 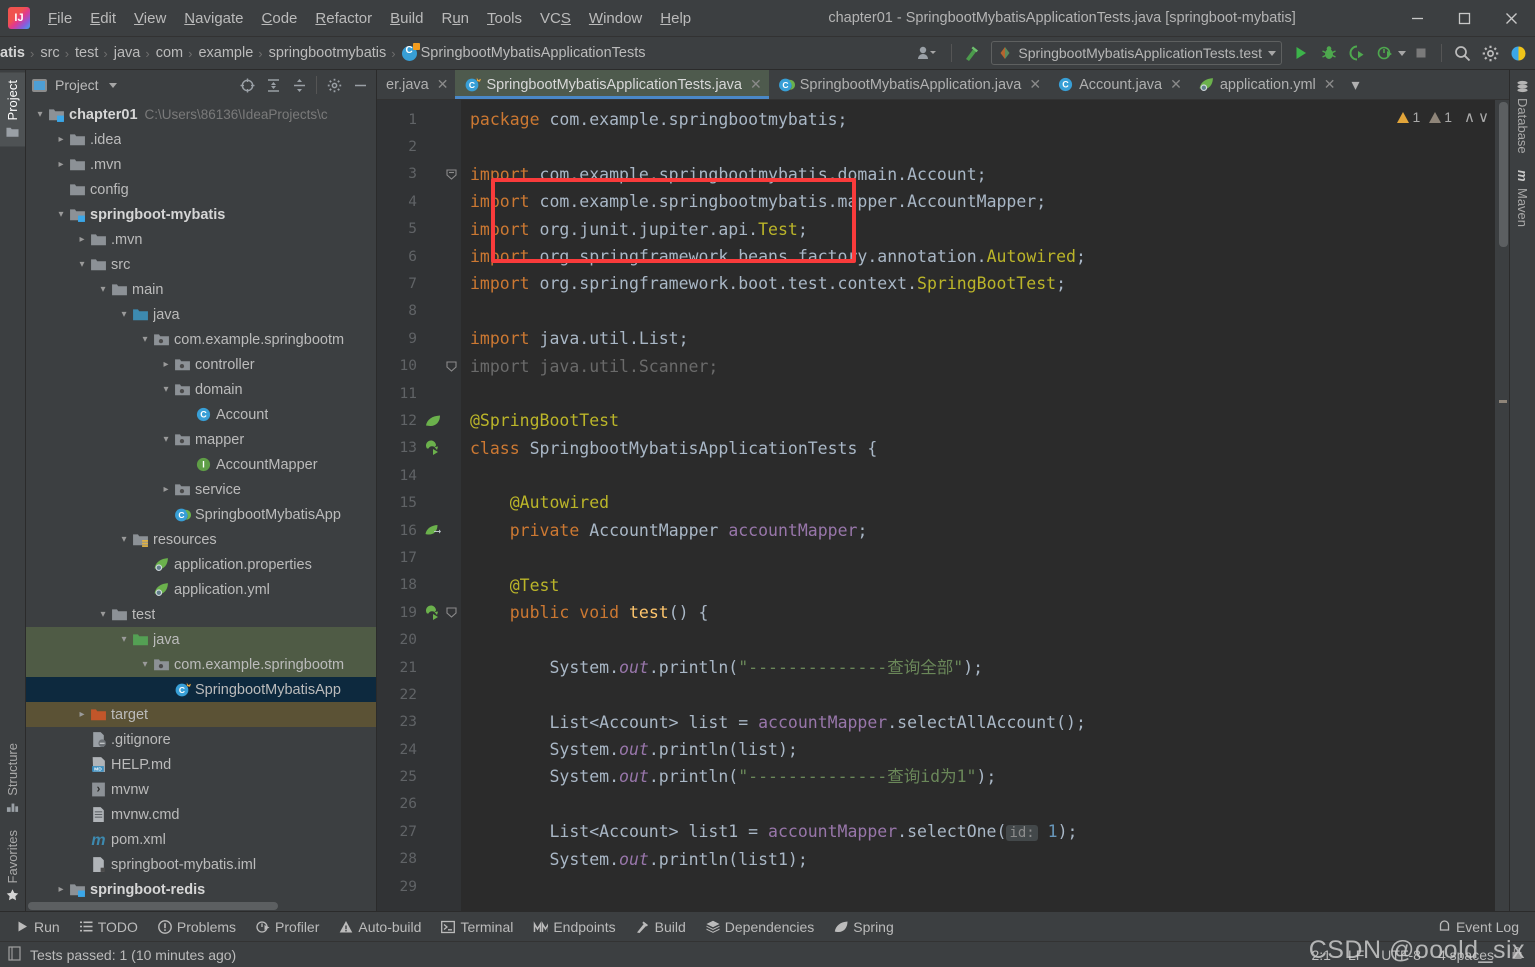 What do you see at coordinates (299, 85) in the screenshot?
I see `collapse-all-button` at bounding box center [299, 85].